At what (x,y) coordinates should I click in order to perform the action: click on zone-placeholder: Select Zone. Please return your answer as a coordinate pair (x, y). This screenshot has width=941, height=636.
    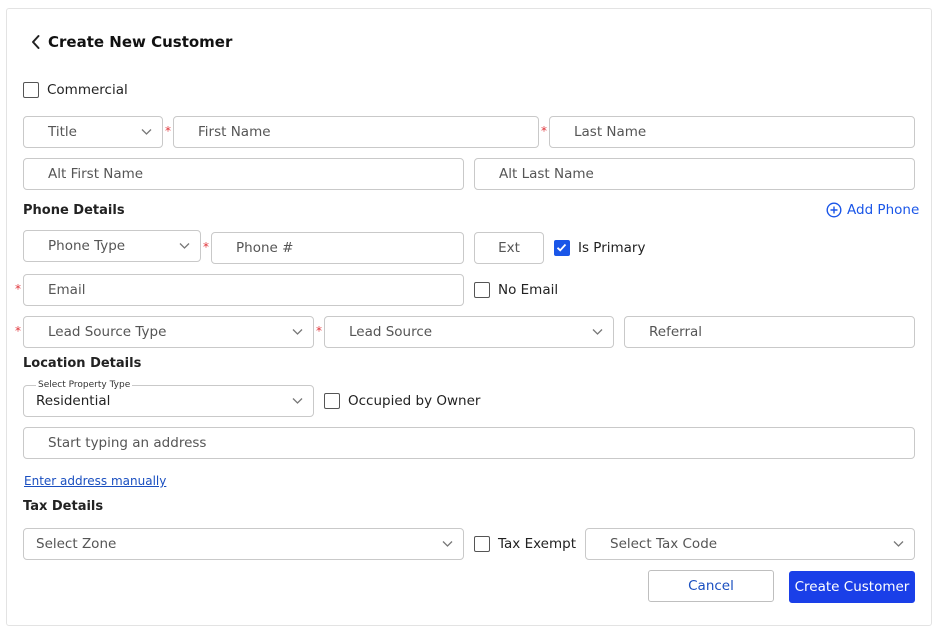
    Looking at the image, I should click on (76, 544).